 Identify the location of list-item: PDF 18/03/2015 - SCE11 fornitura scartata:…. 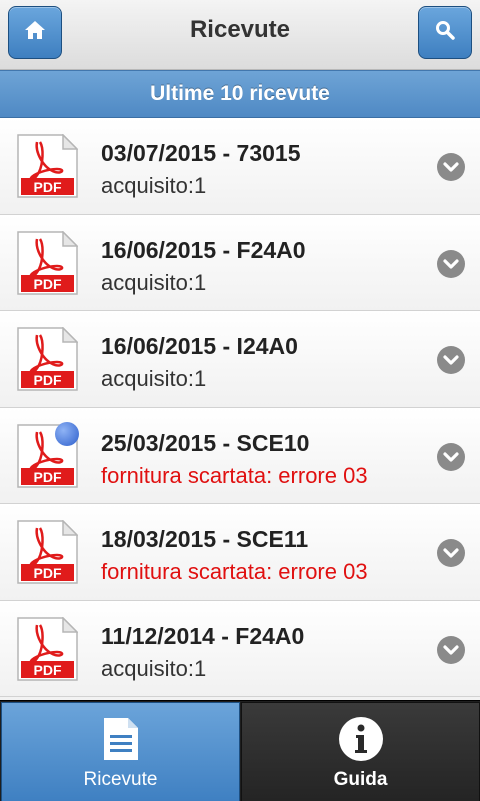
(240, 552).